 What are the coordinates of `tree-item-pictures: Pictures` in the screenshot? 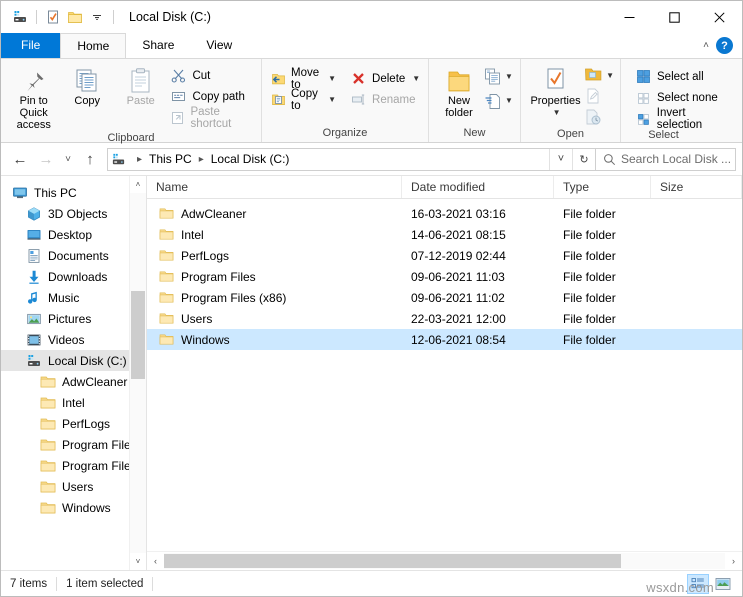 It's located at (73, 318).